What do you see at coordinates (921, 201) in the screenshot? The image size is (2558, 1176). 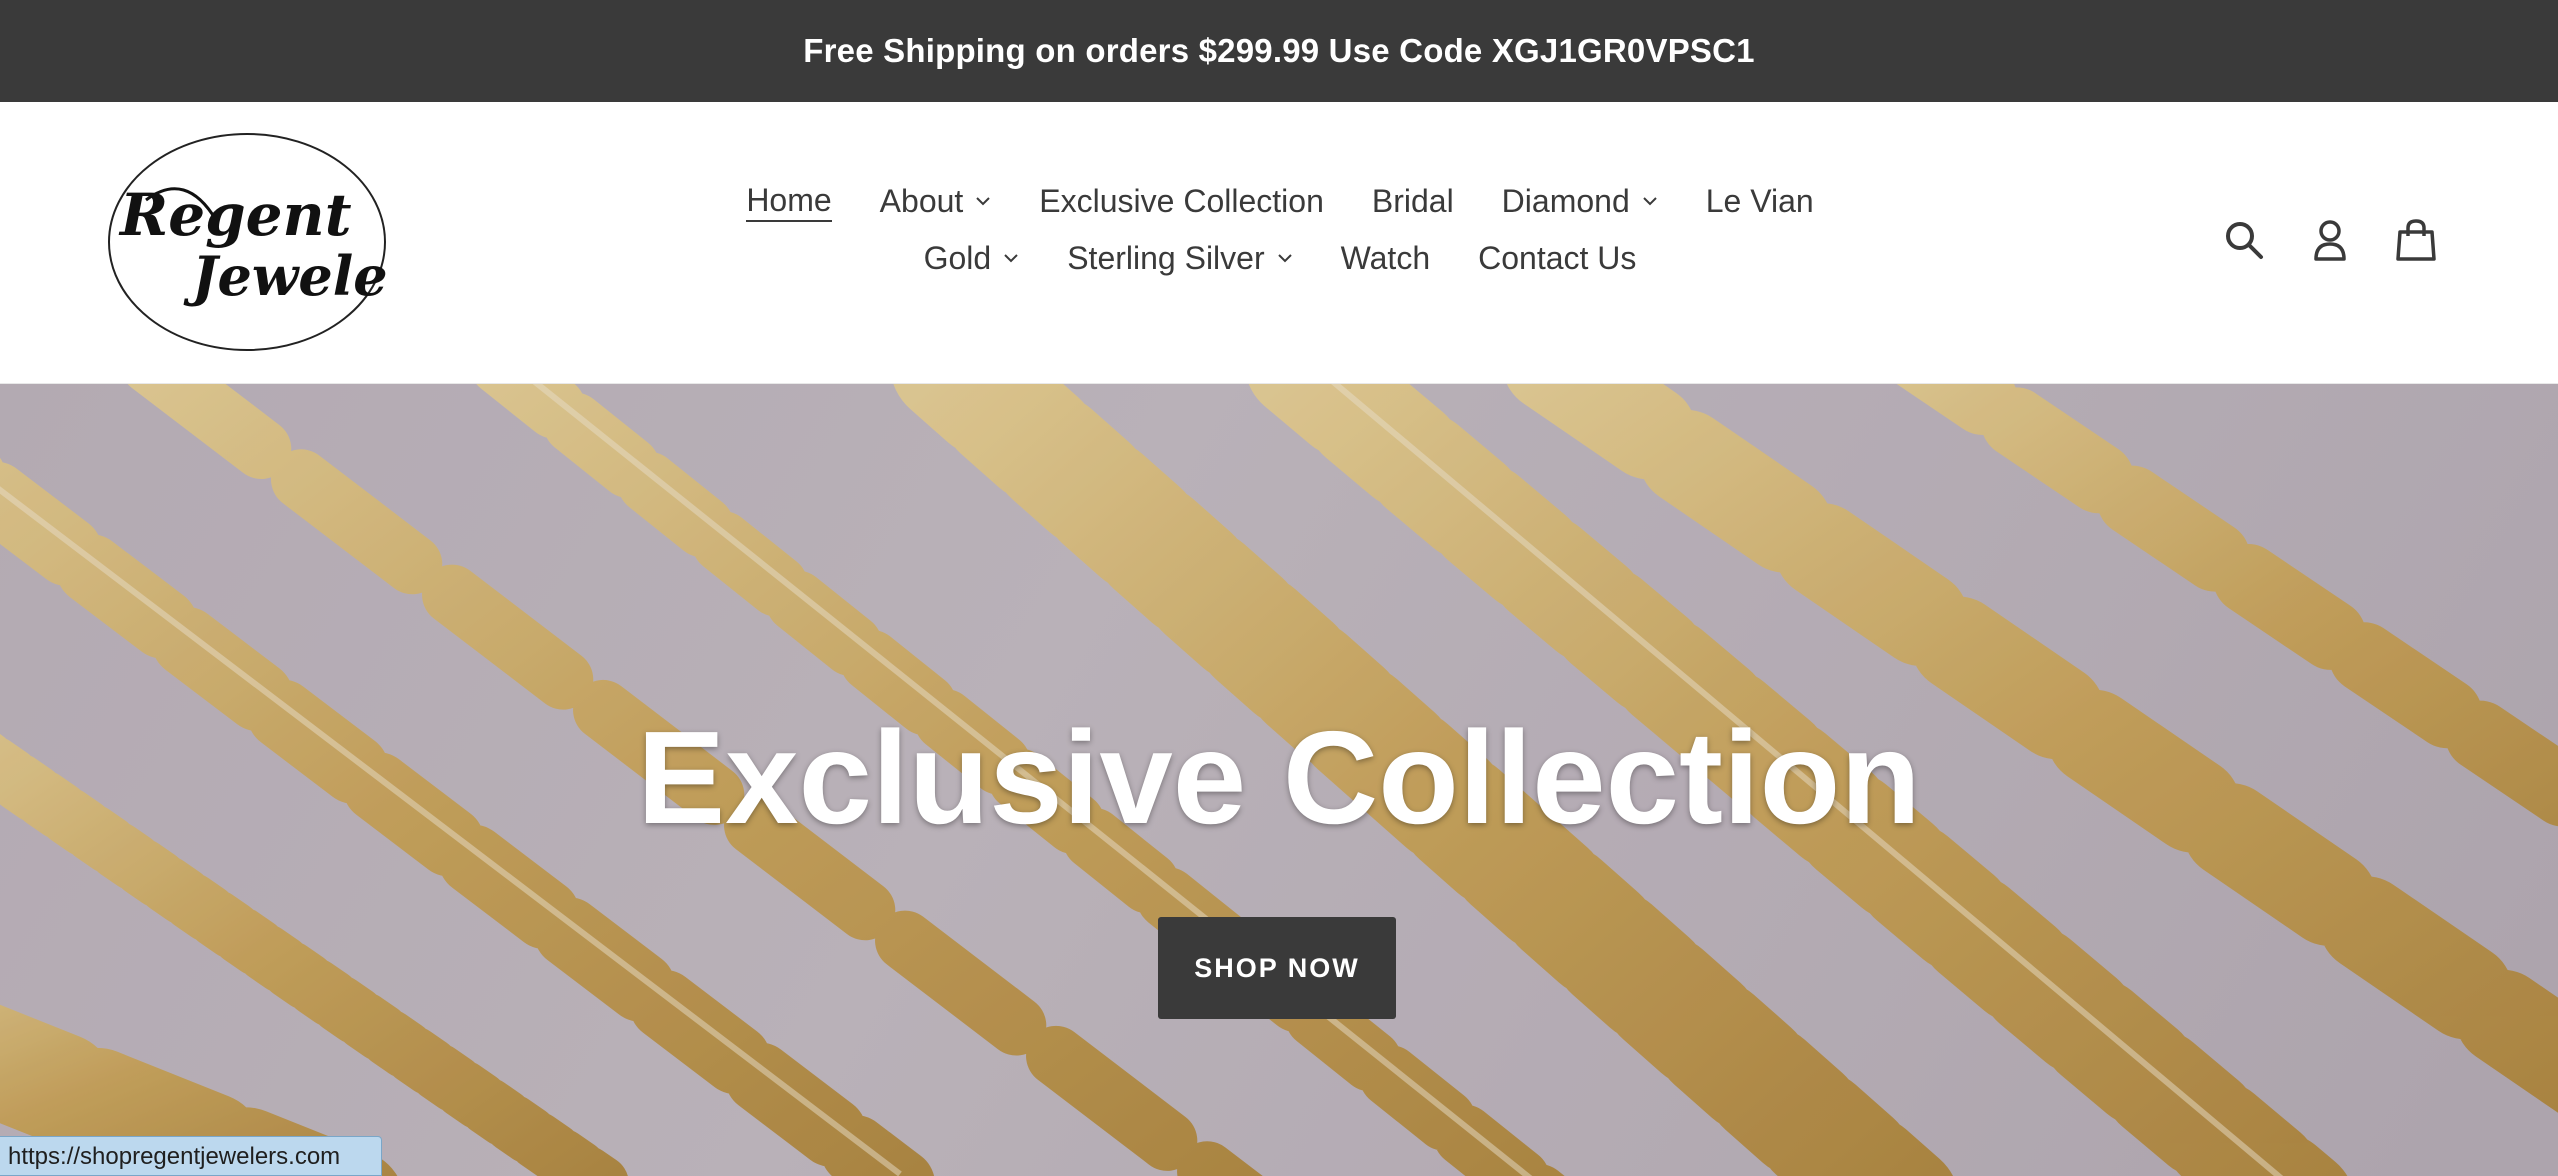 I see `nav-about-label: About` at bounding box center [921, 201].